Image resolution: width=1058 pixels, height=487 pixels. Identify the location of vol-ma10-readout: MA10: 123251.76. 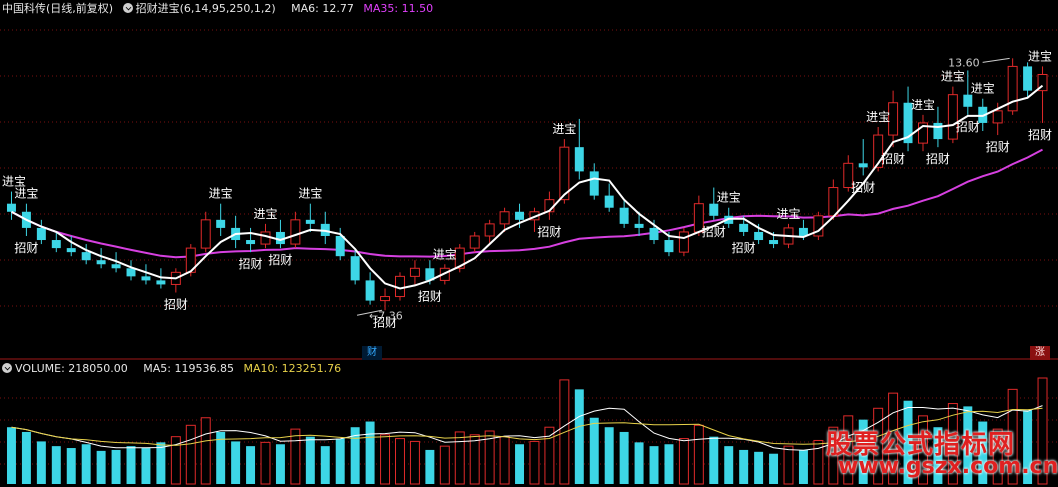
(292, 368).